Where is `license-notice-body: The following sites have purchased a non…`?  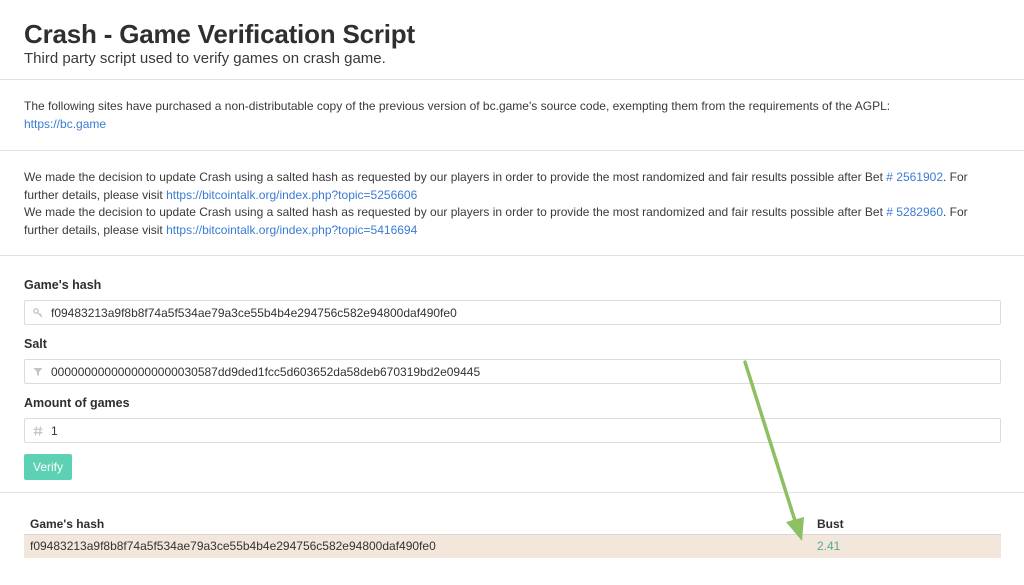 license-notice-body: The following sites have purchased a non… is located at coordinates (457, 106).